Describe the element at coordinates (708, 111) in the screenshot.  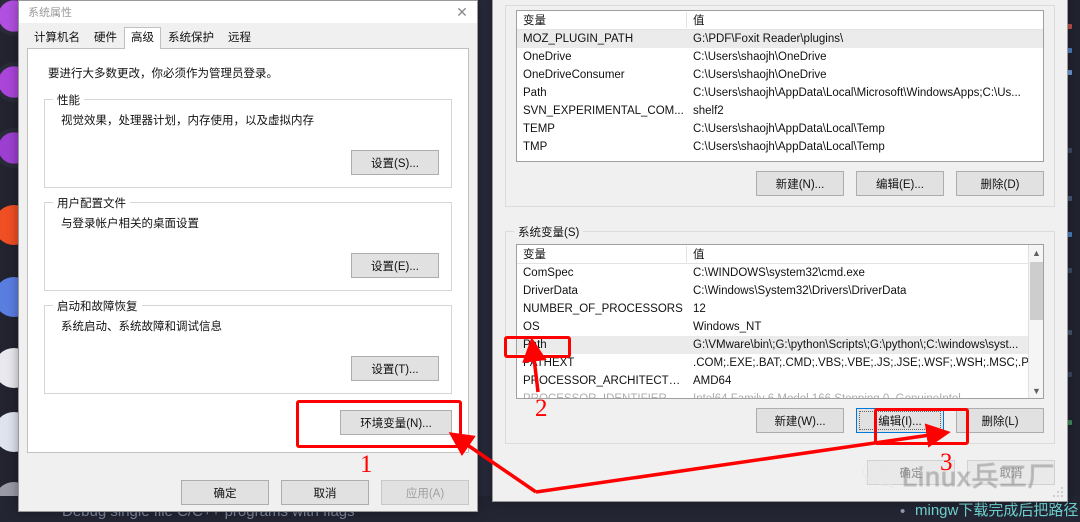
I see `cell-value: shelf2` at that location.